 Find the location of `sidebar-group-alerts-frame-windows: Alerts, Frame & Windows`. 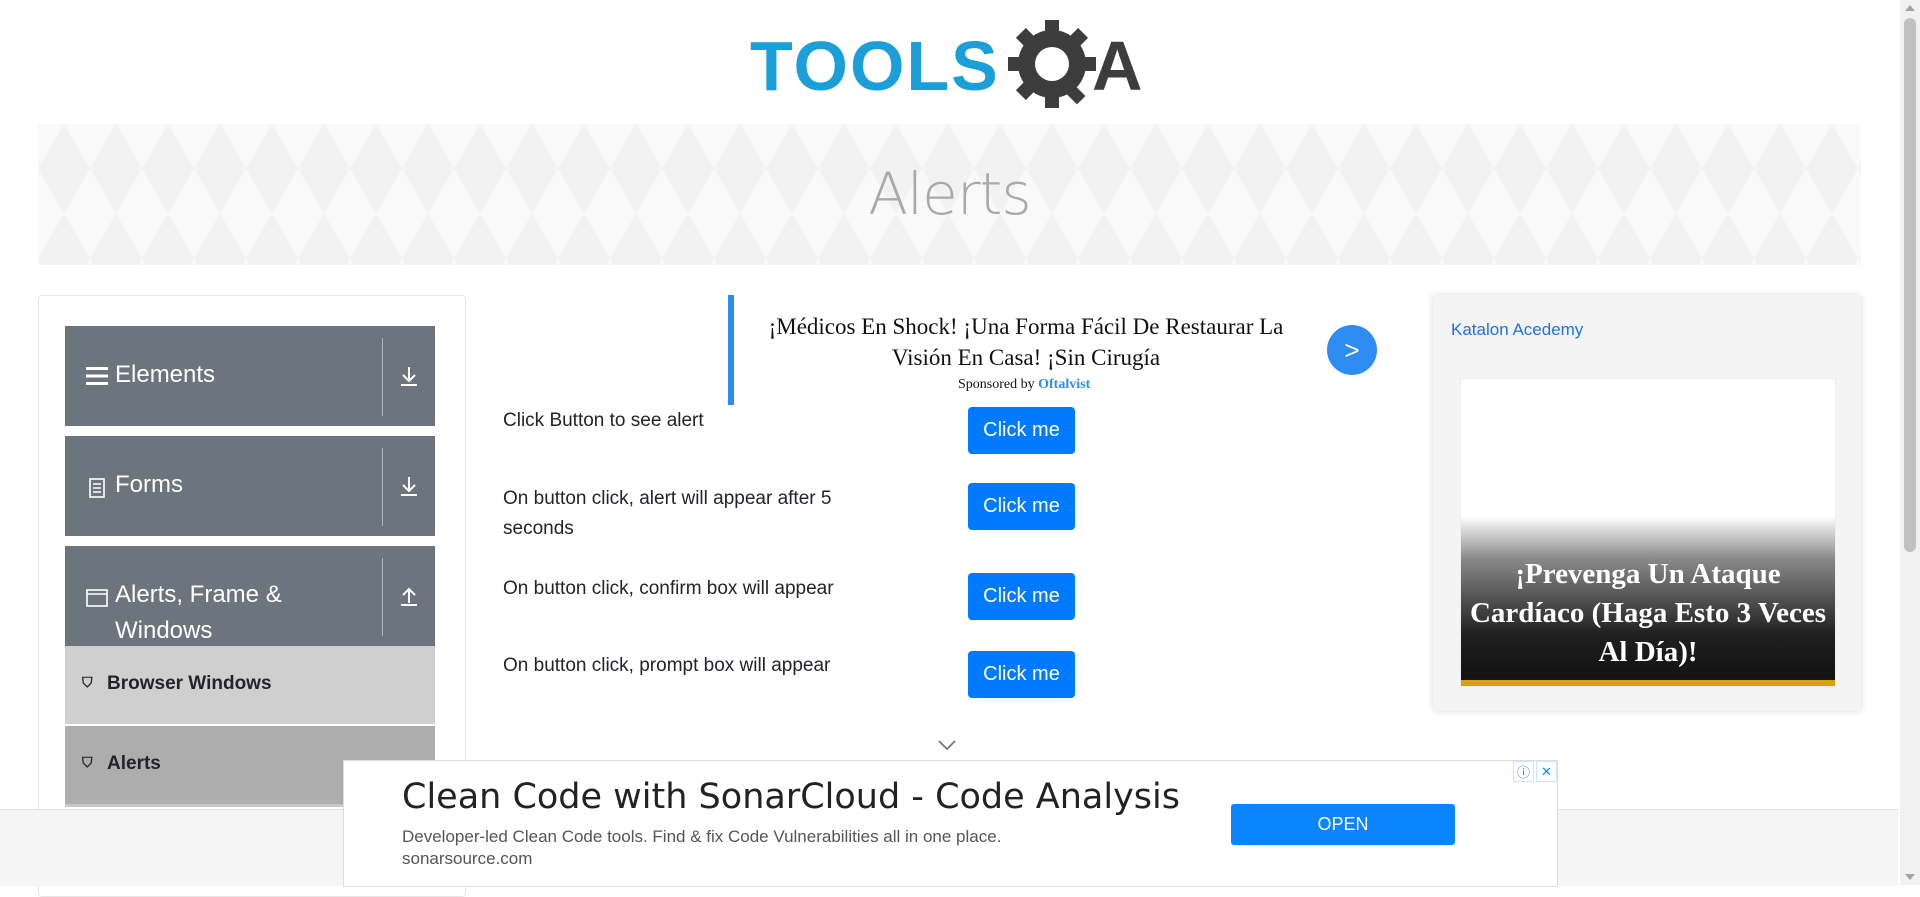

sidebar-group-alerts-frame-windows: Alerts, Frame & Windows is located at coordinates (250, 596).